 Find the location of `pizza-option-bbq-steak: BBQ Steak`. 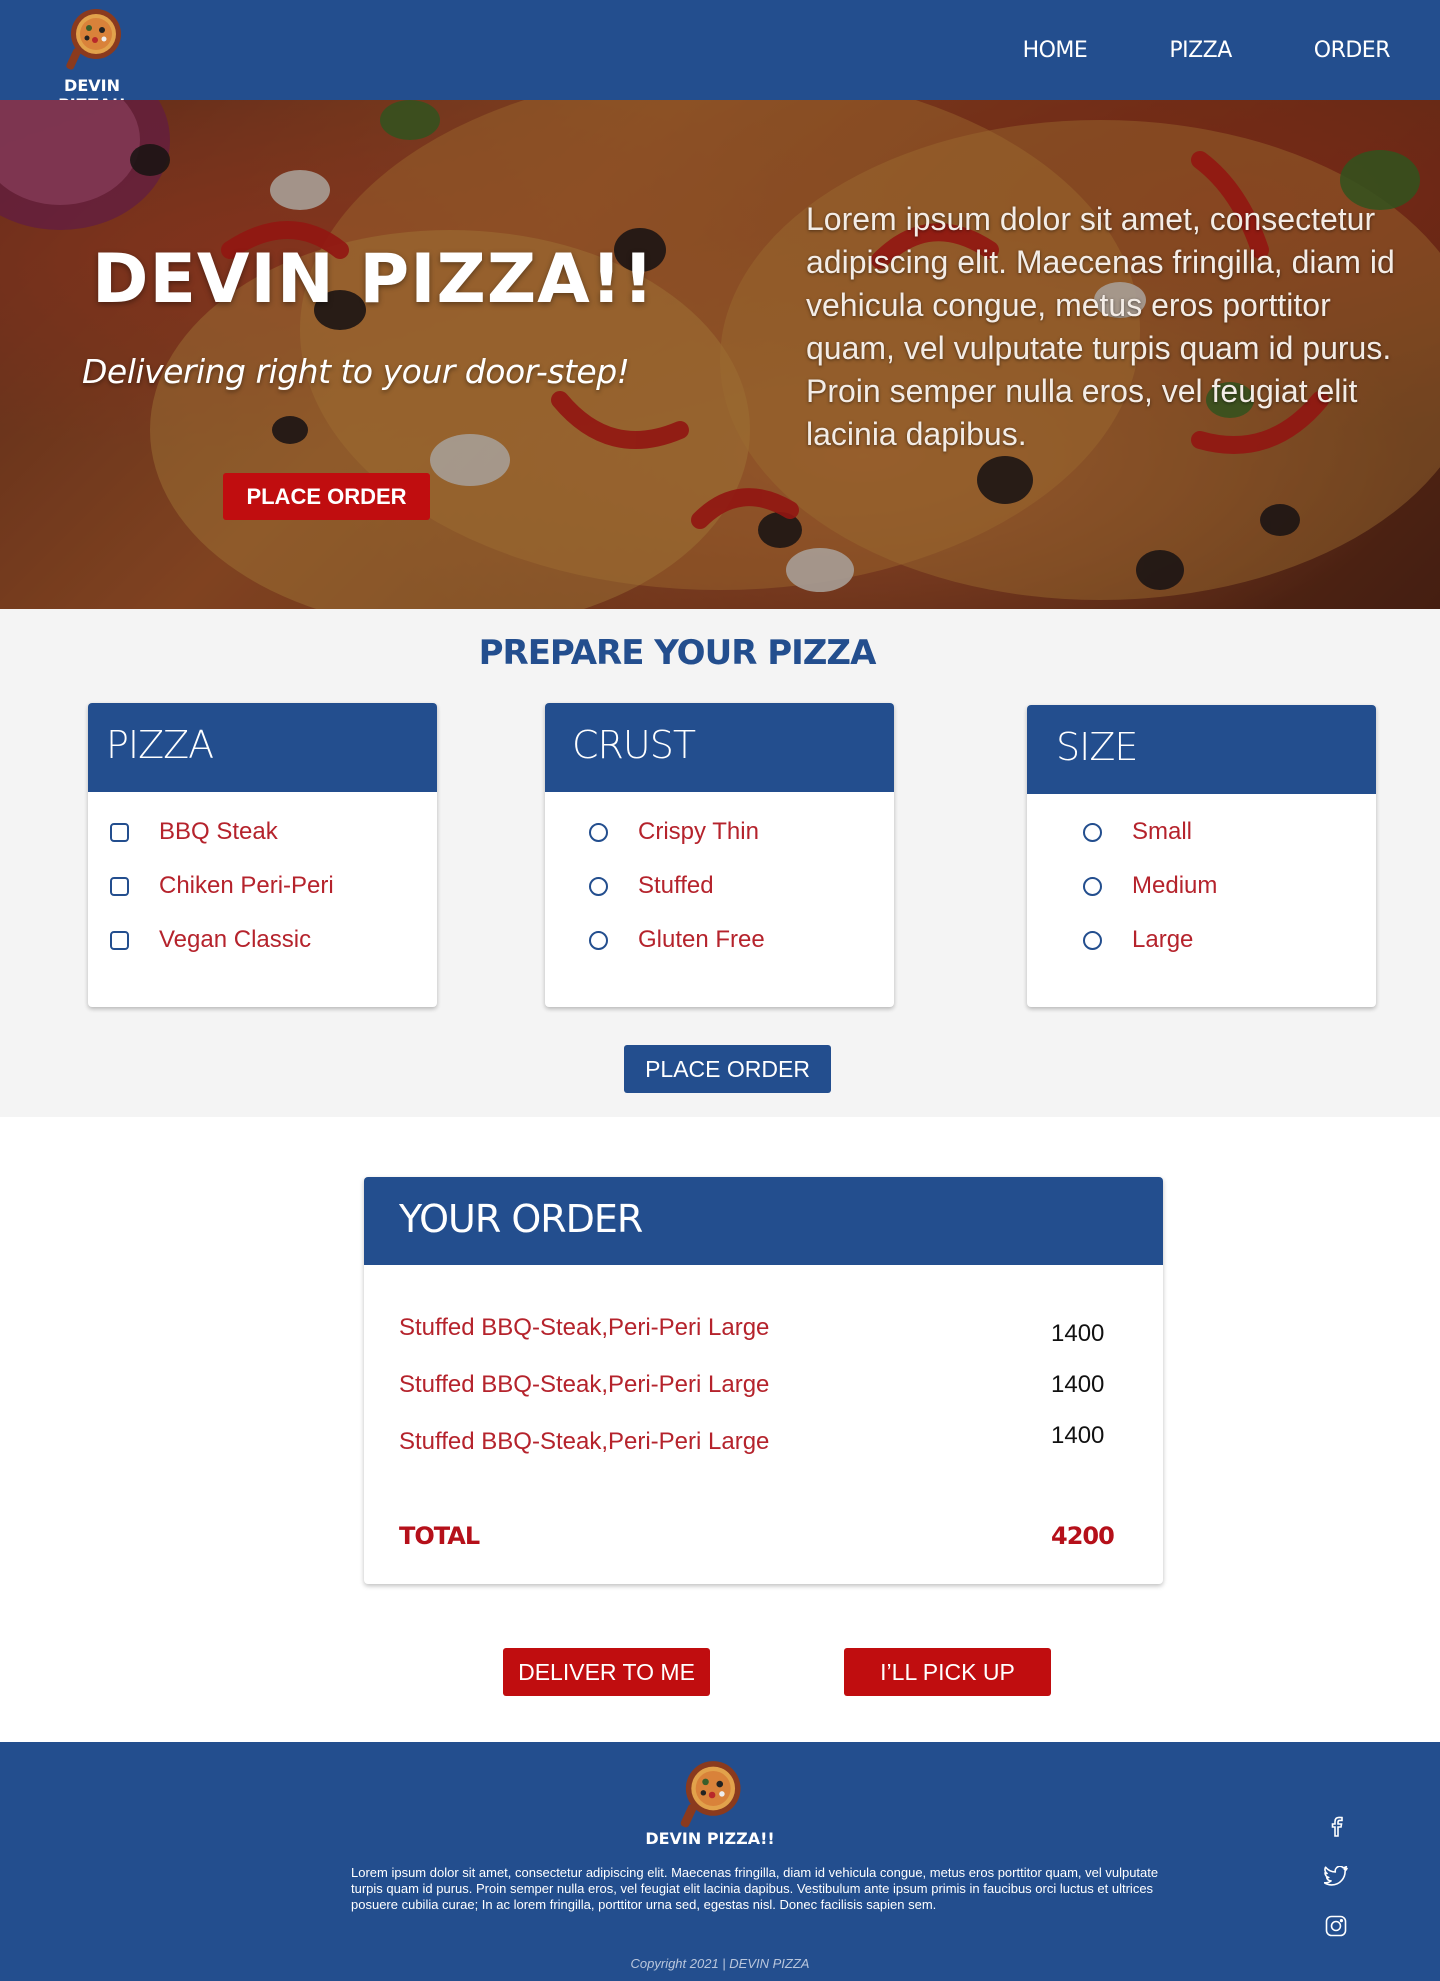

pizza-option-bbq-steak: BBQ Steak is located at coordinates (194, 832).